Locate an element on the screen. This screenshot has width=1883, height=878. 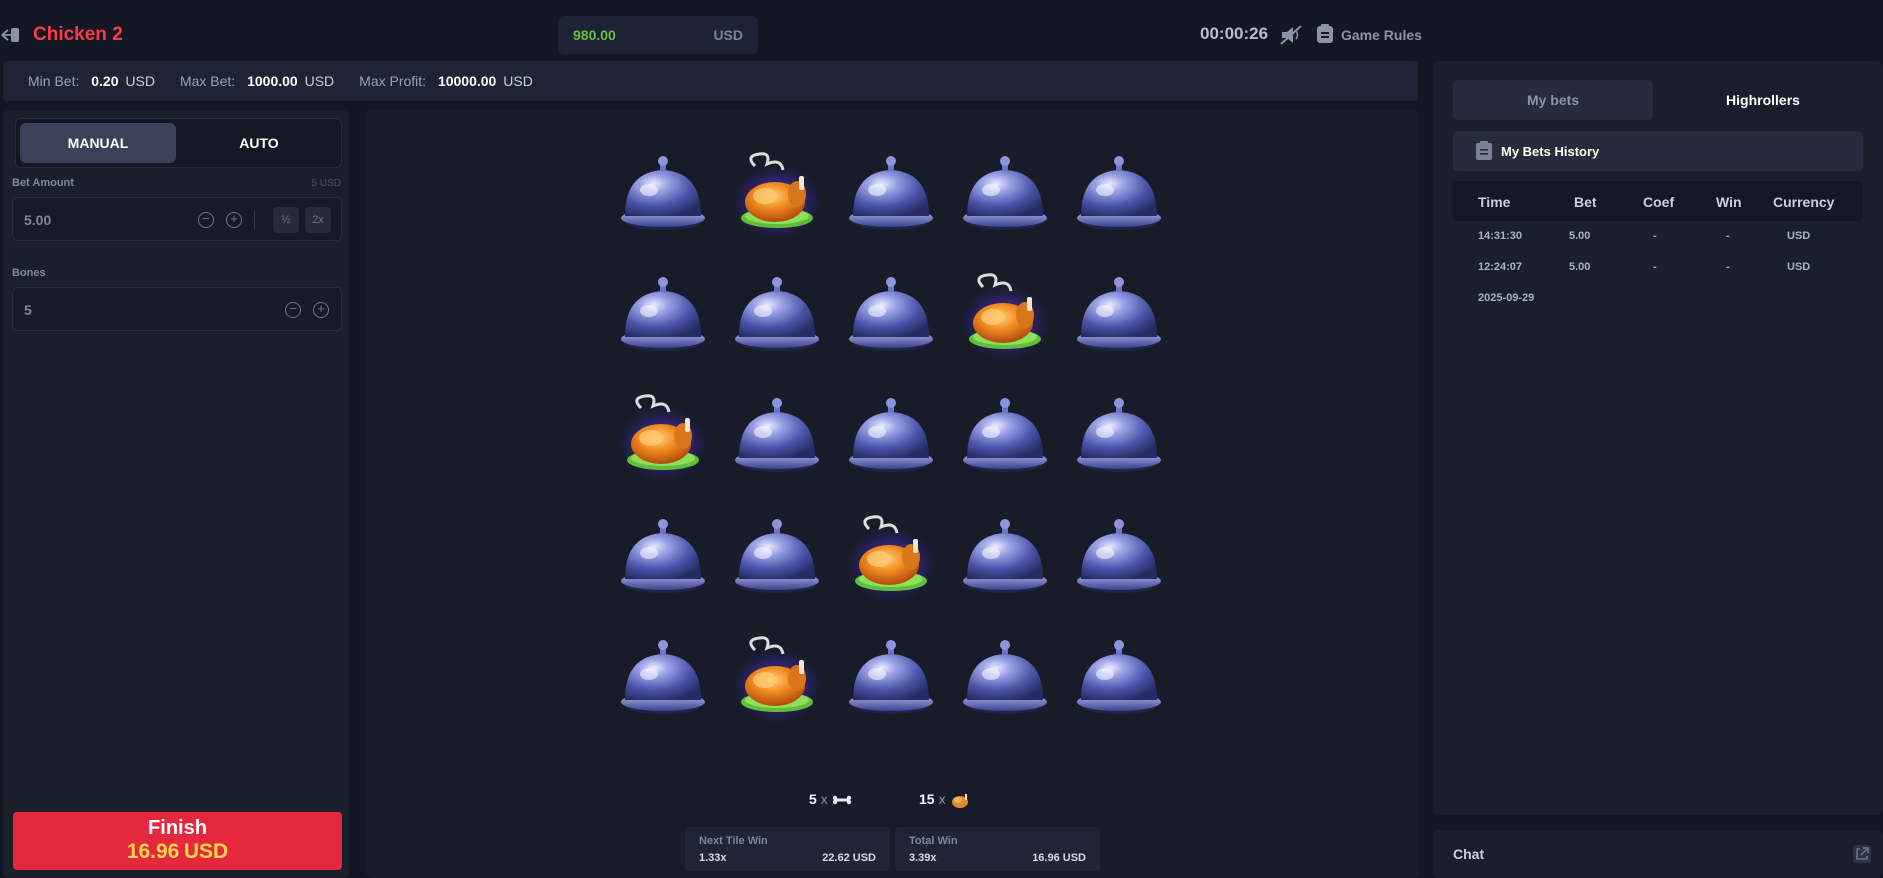
game-rules-icon is located at coordinates (1325, 34).